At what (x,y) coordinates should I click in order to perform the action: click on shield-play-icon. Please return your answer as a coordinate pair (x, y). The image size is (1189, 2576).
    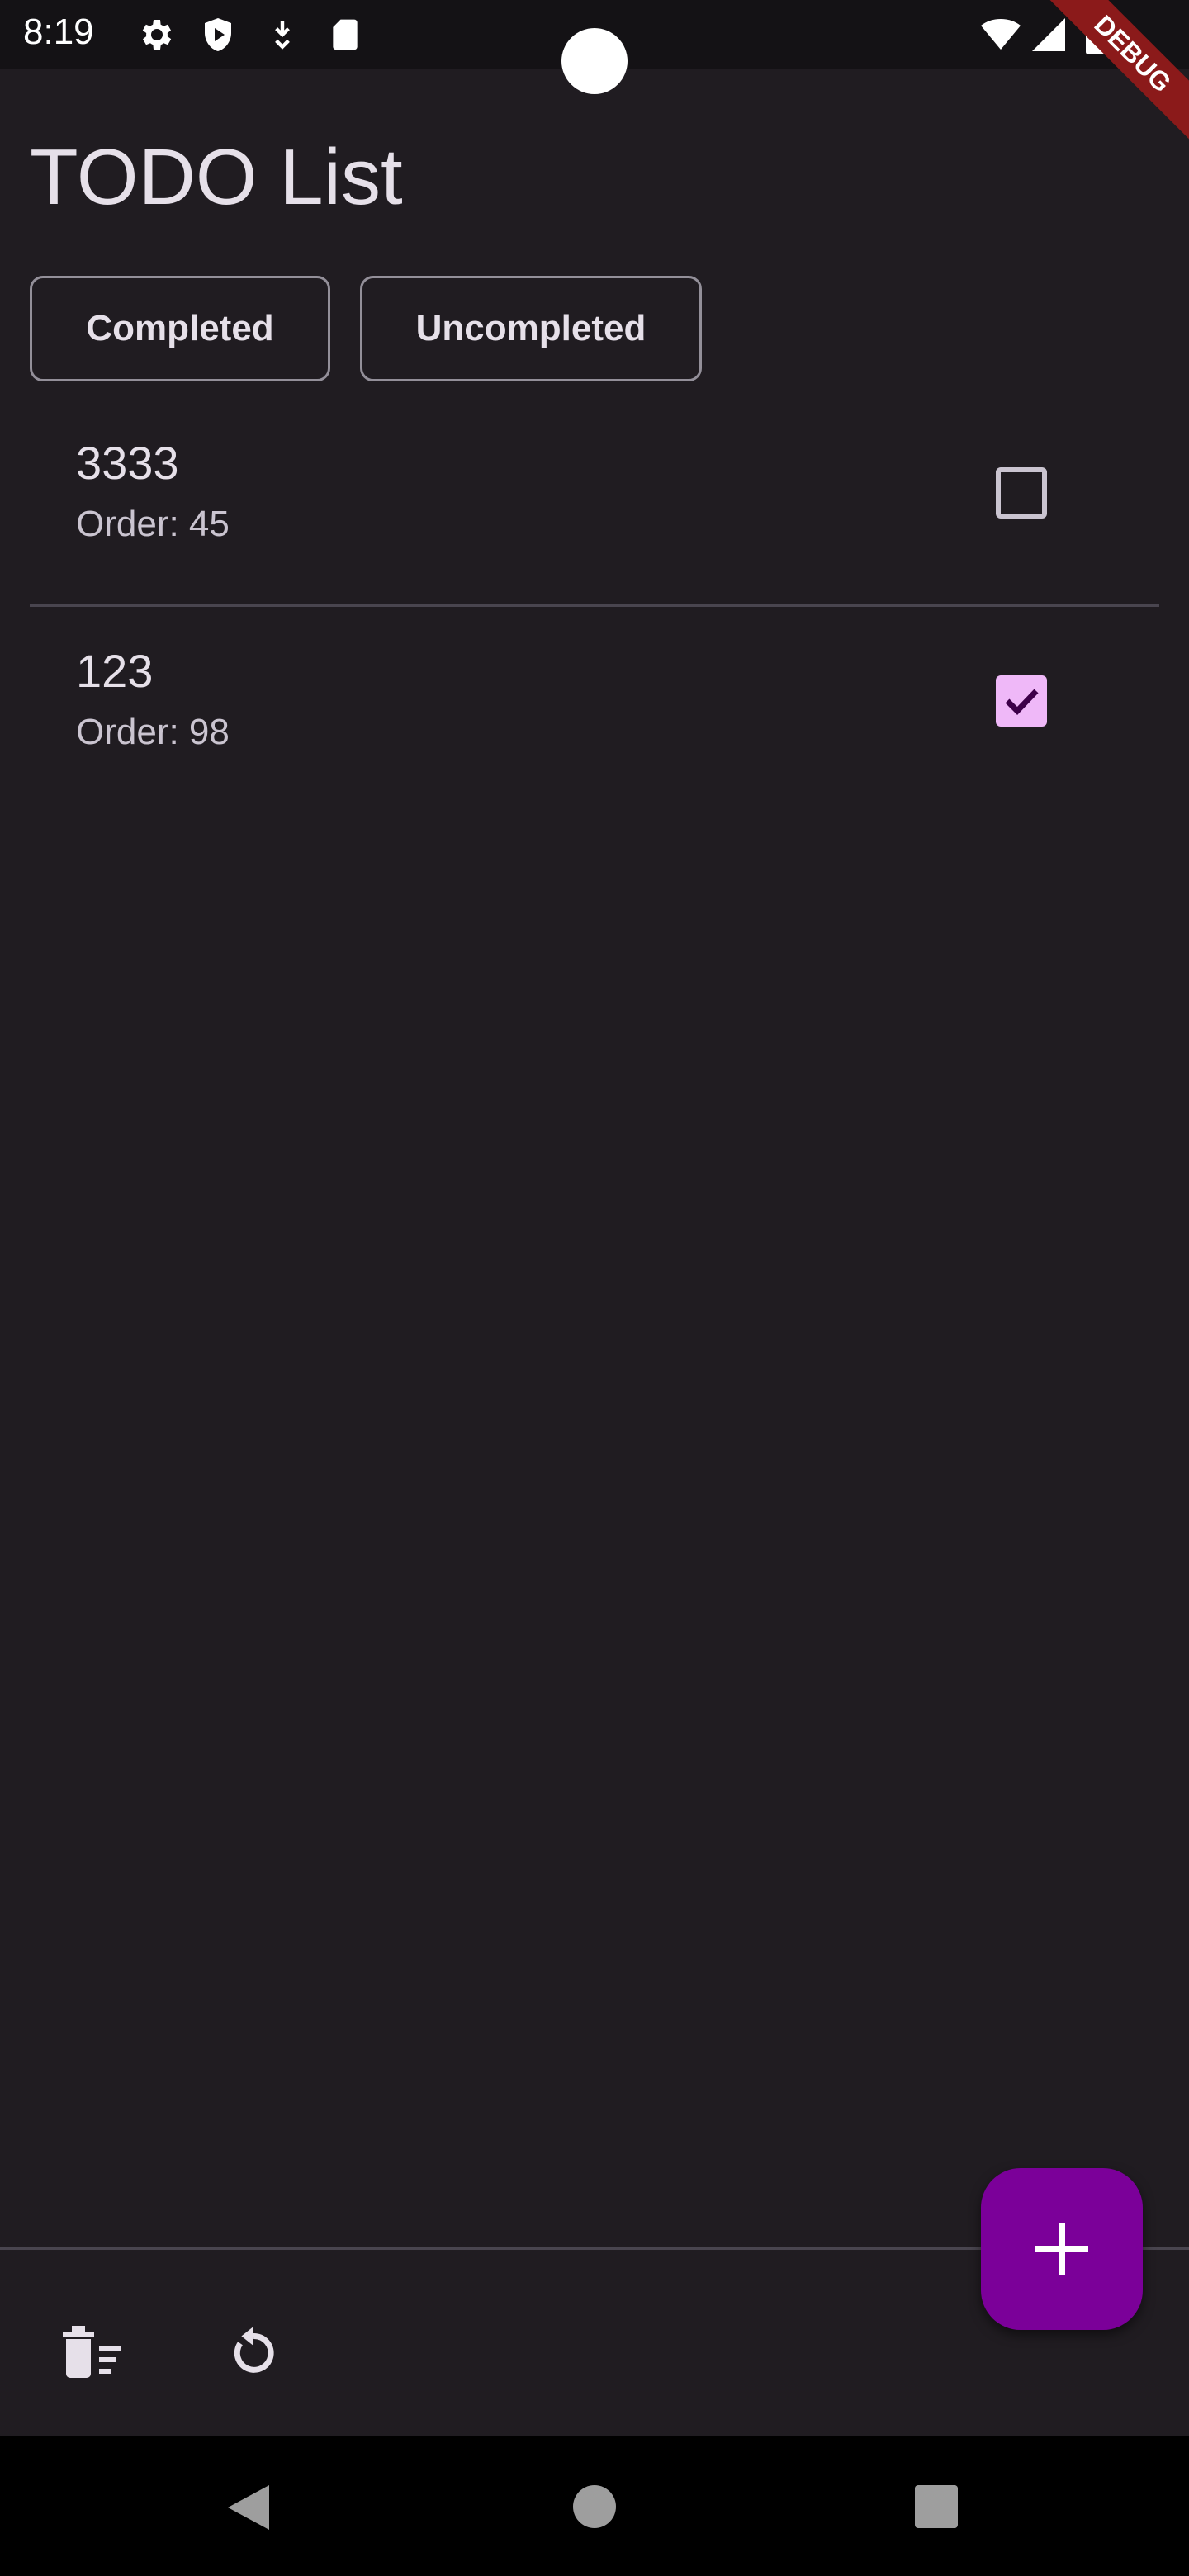
    Looking at the image, I should click on (218, 34).